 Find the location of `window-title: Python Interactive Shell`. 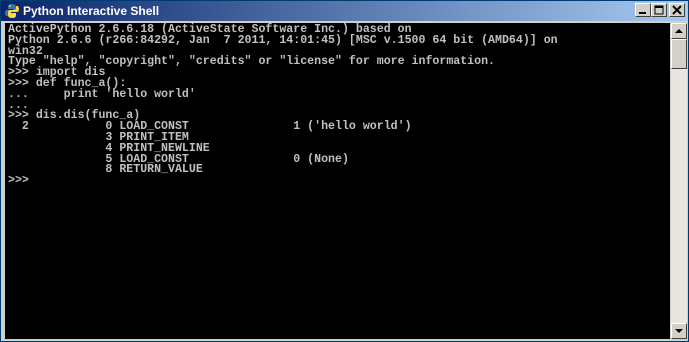

window-title: Python Interactive Shell is located at coordinates (91, 11).